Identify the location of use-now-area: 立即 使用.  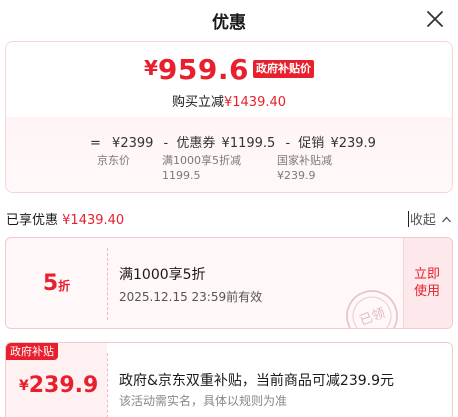
(427, 283).